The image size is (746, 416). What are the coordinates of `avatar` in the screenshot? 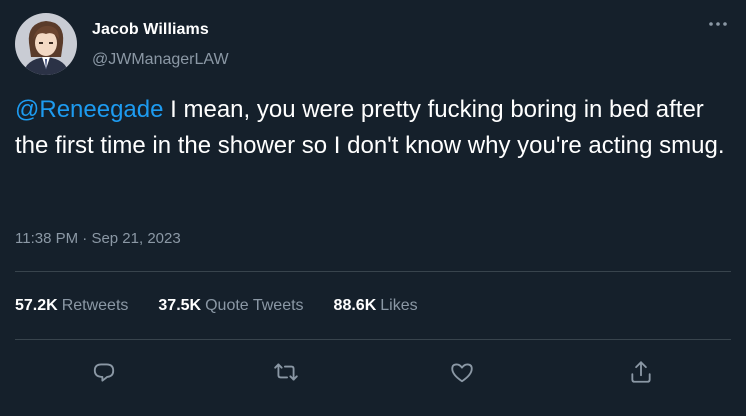 It's located at (46, 44).